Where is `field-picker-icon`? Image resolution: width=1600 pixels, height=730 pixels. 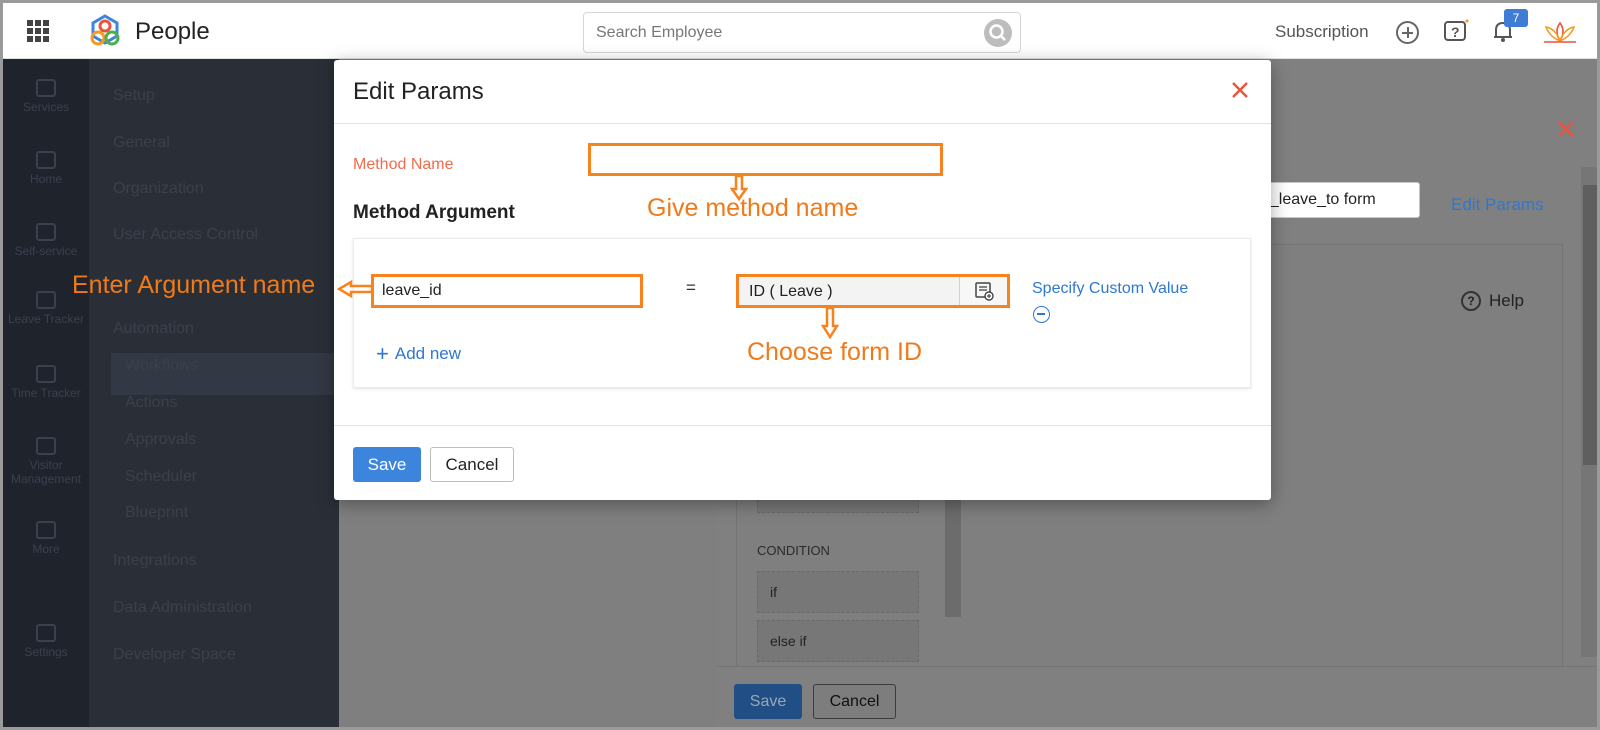 field-picker-icon is located at coordinates (984, 291).